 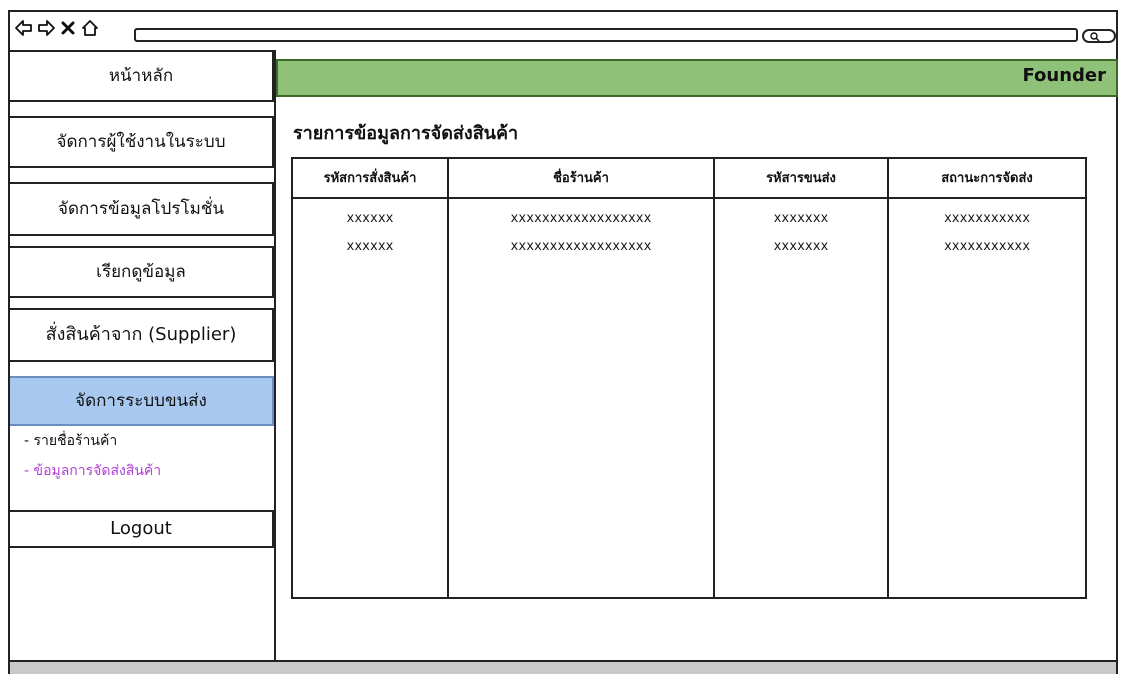 What do you see at coordinates (581, 179) in the screenshot?
I see `column-header-store-name: ชื่อร้านค้า` at bounding box center [581, 179].